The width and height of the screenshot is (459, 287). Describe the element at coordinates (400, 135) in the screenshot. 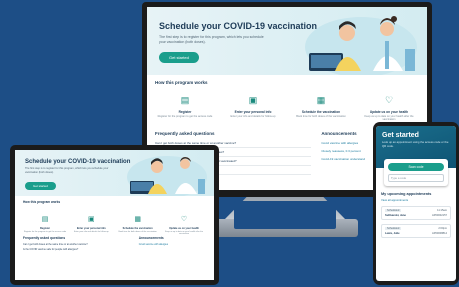

I see `phone-title: Get started` at that location.